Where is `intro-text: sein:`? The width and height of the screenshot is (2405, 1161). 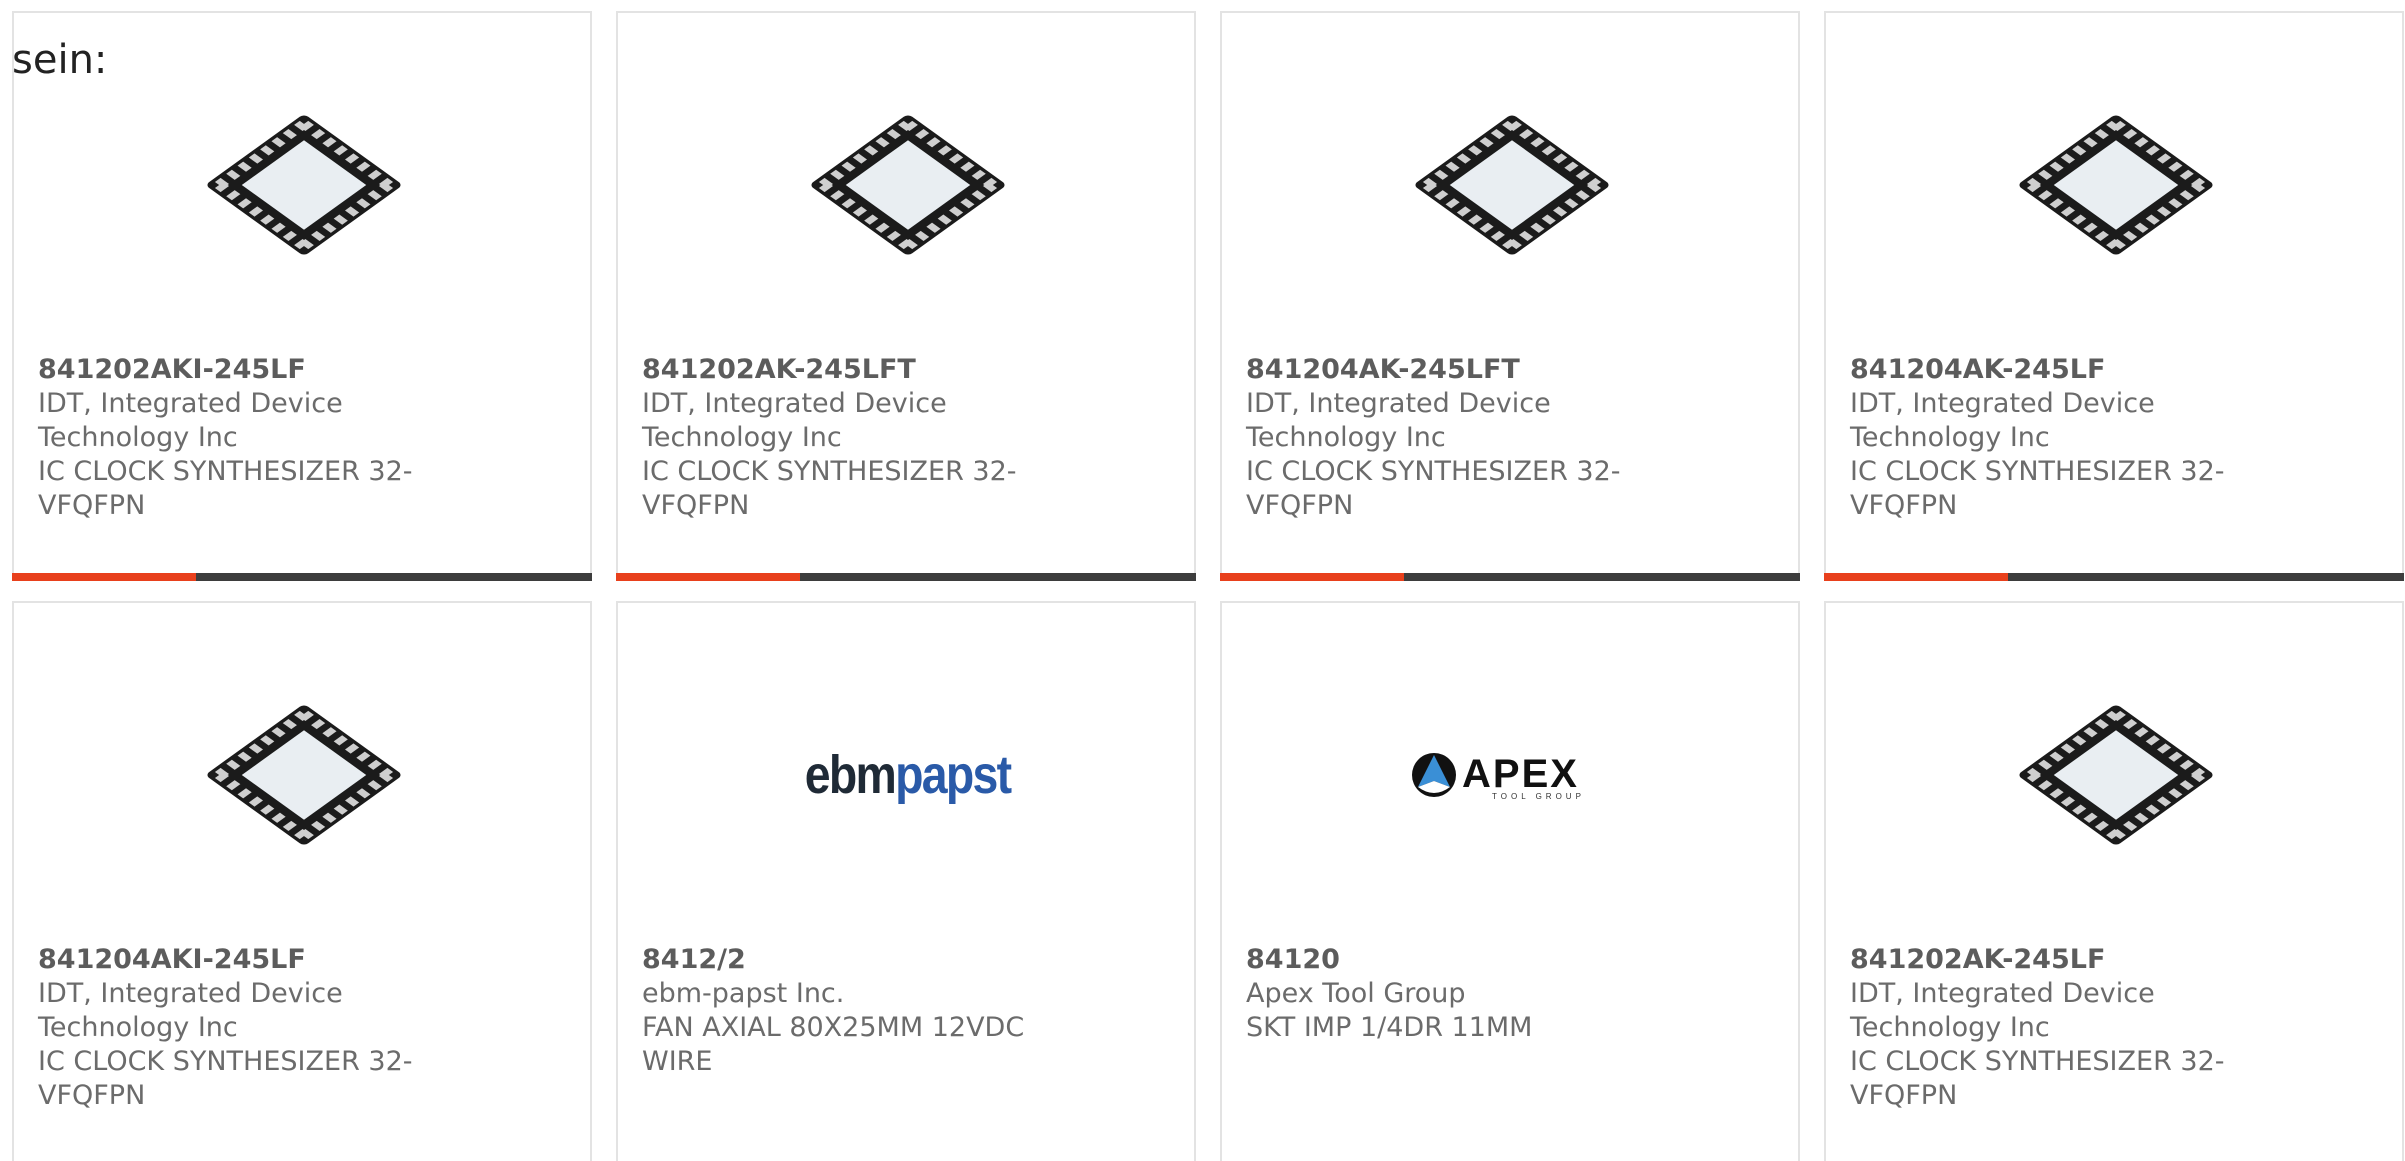 intro-text: sein: is located at coordinates (60, 60).